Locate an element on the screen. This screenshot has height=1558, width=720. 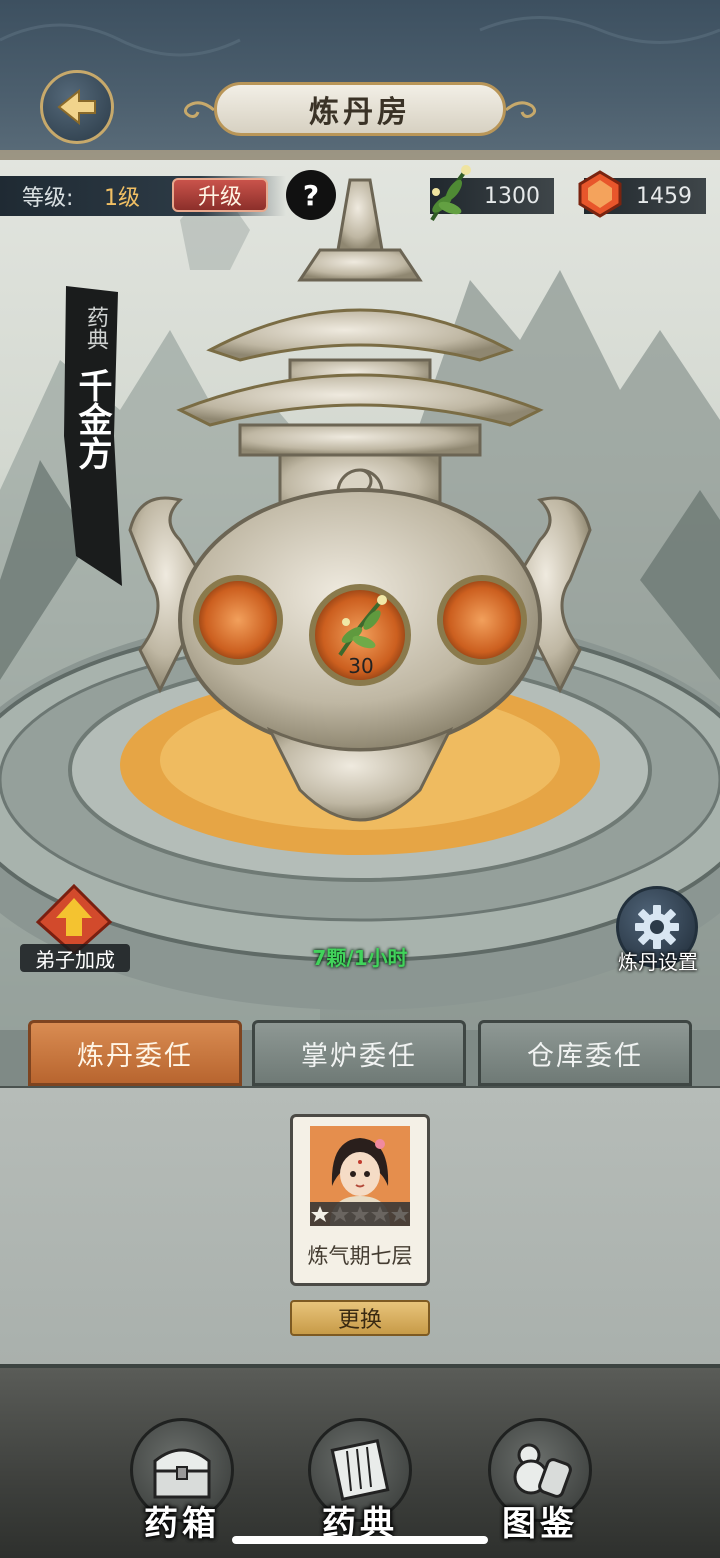
tab-alchemy-assignment: 炼丹委任 is located at coordinates (135, 1053).